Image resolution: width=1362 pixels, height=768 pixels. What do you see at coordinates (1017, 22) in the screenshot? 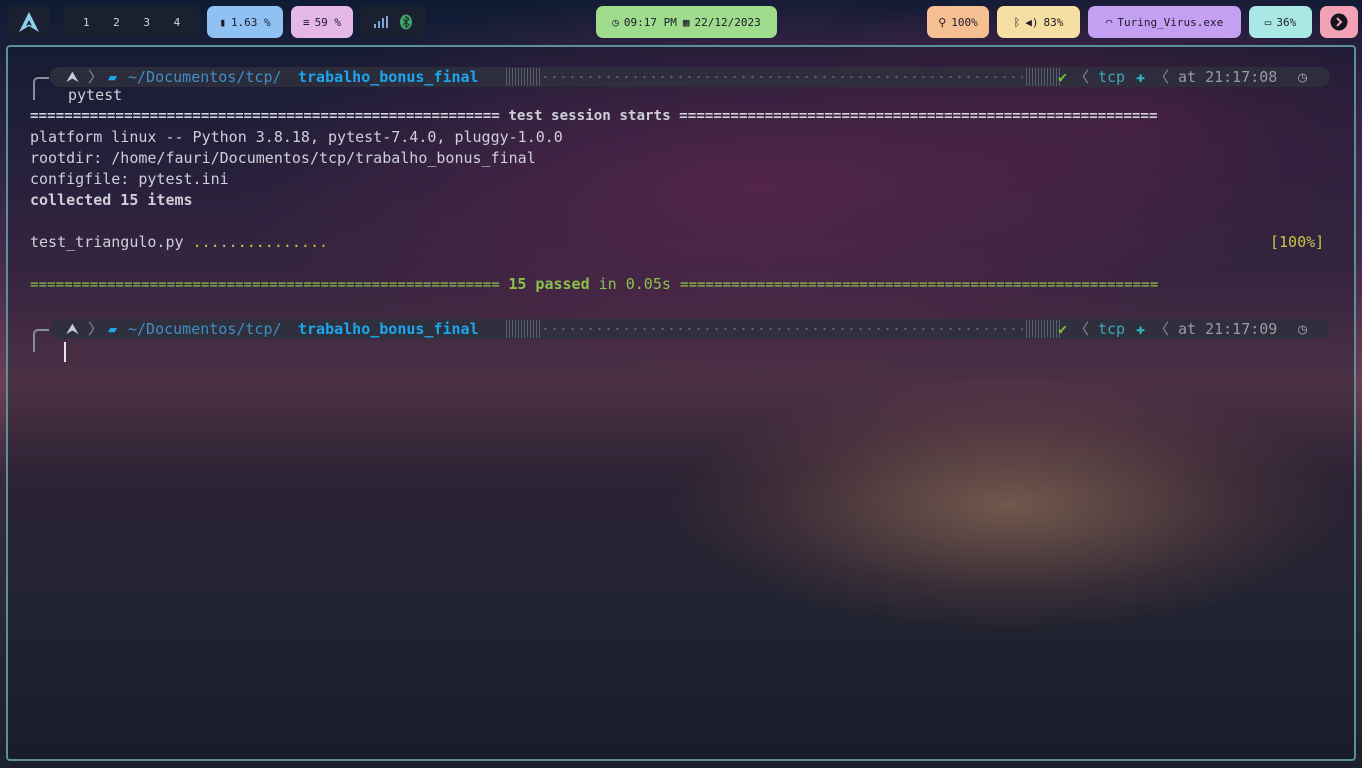
I see `bluetooth-small-icon: ᛒ` at bounding box center [1017, 22].